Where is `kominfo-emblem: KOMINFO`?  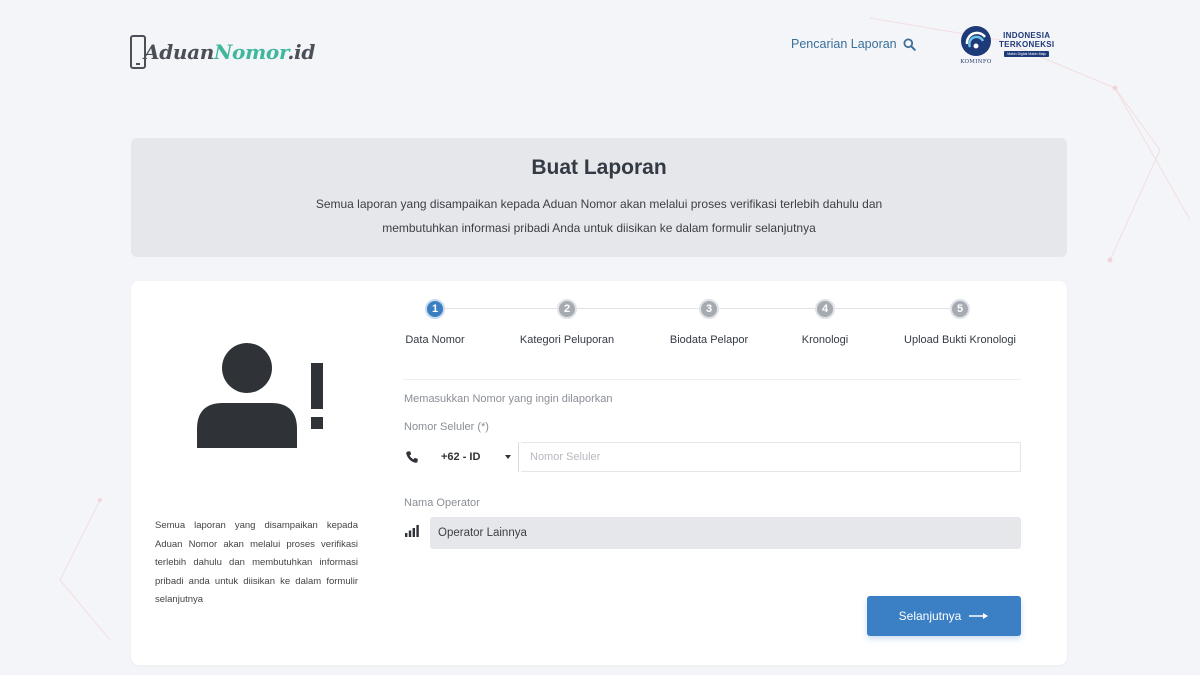 kominfo-emblem: KOMINFO is located at coordinates (976, 46).